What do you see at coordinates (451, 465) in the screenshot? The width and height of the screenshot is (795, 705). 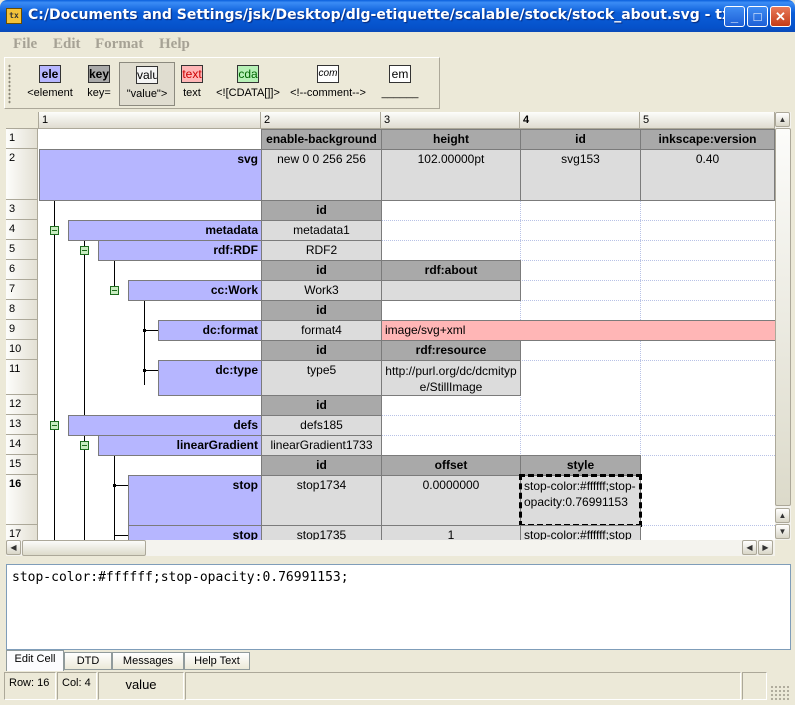 I see `attr-key-cell: offset` at bounding box center [451, 465].